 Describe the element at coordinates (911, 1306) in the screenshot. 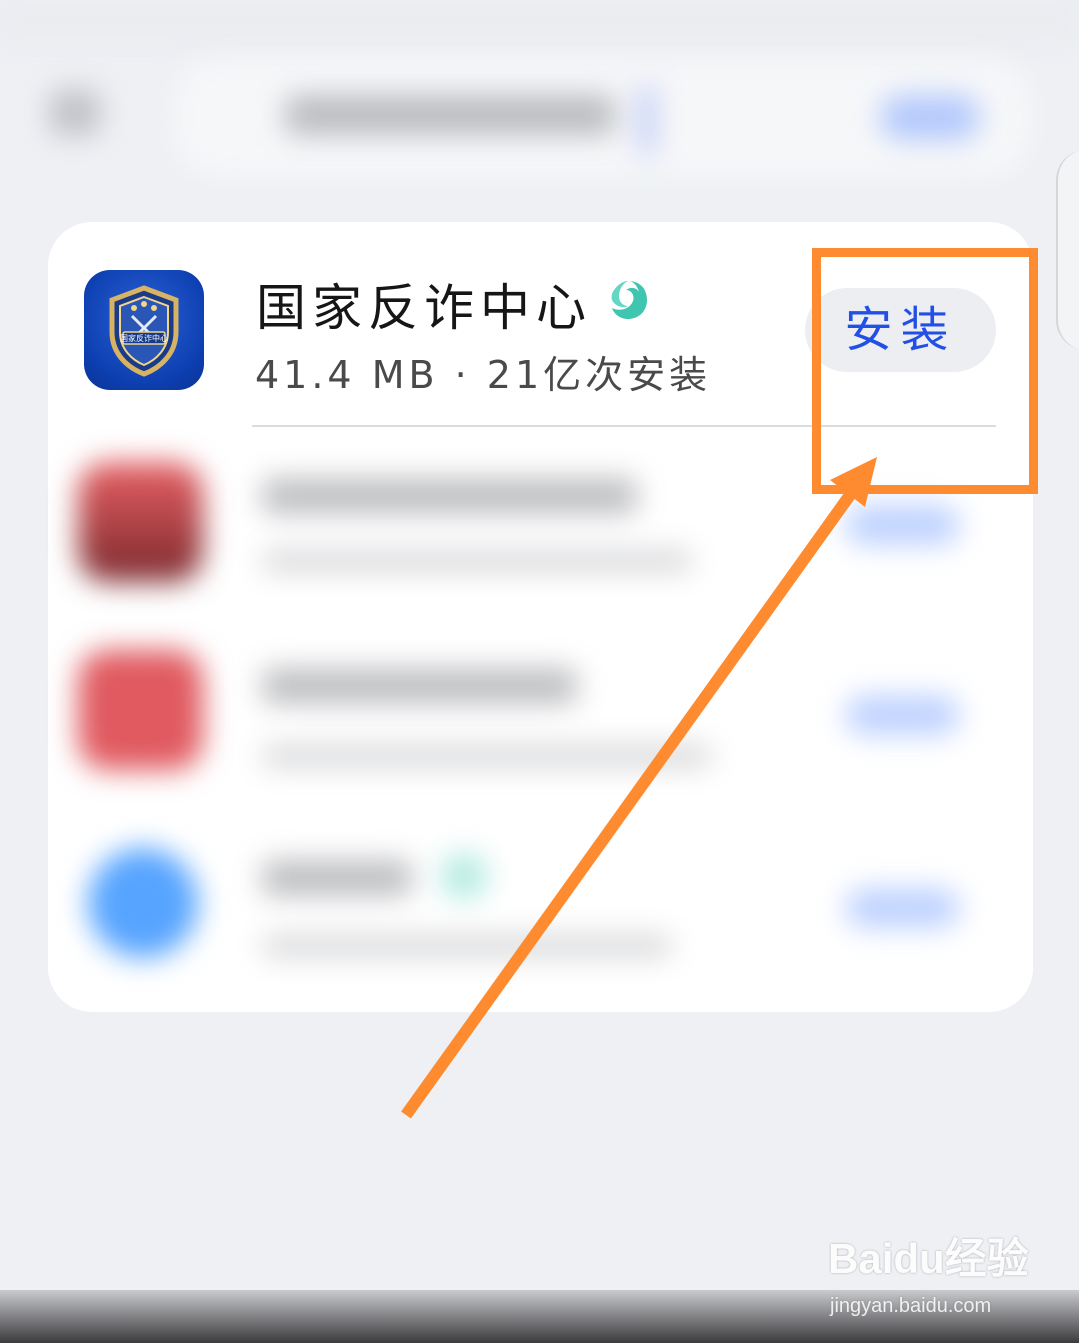

I see `watermark-url: jingyan.baidu.com` at that location.